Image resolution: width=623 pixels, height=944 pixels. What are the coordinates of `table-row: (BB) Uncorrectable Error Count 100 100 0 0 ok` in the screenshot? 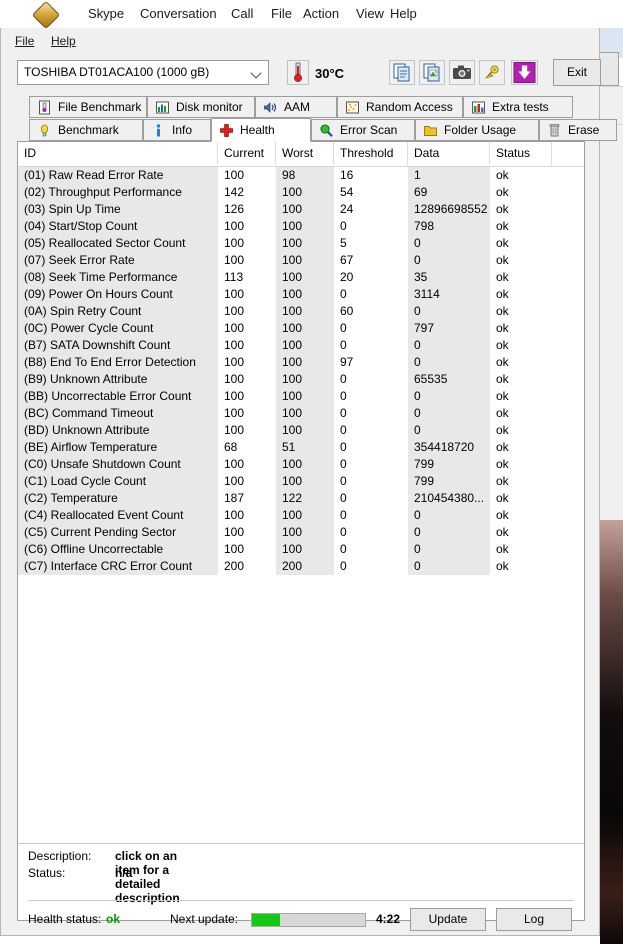 It's located at (301, 396).